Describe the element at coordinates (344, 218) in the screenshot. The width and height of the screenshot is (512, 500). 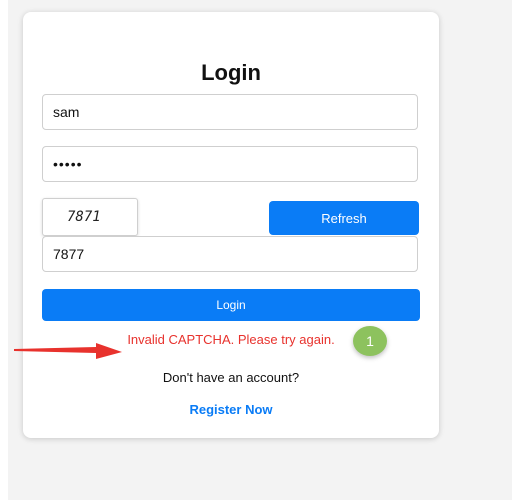
I see `refresh-captcha-button: Refresh` at that location.